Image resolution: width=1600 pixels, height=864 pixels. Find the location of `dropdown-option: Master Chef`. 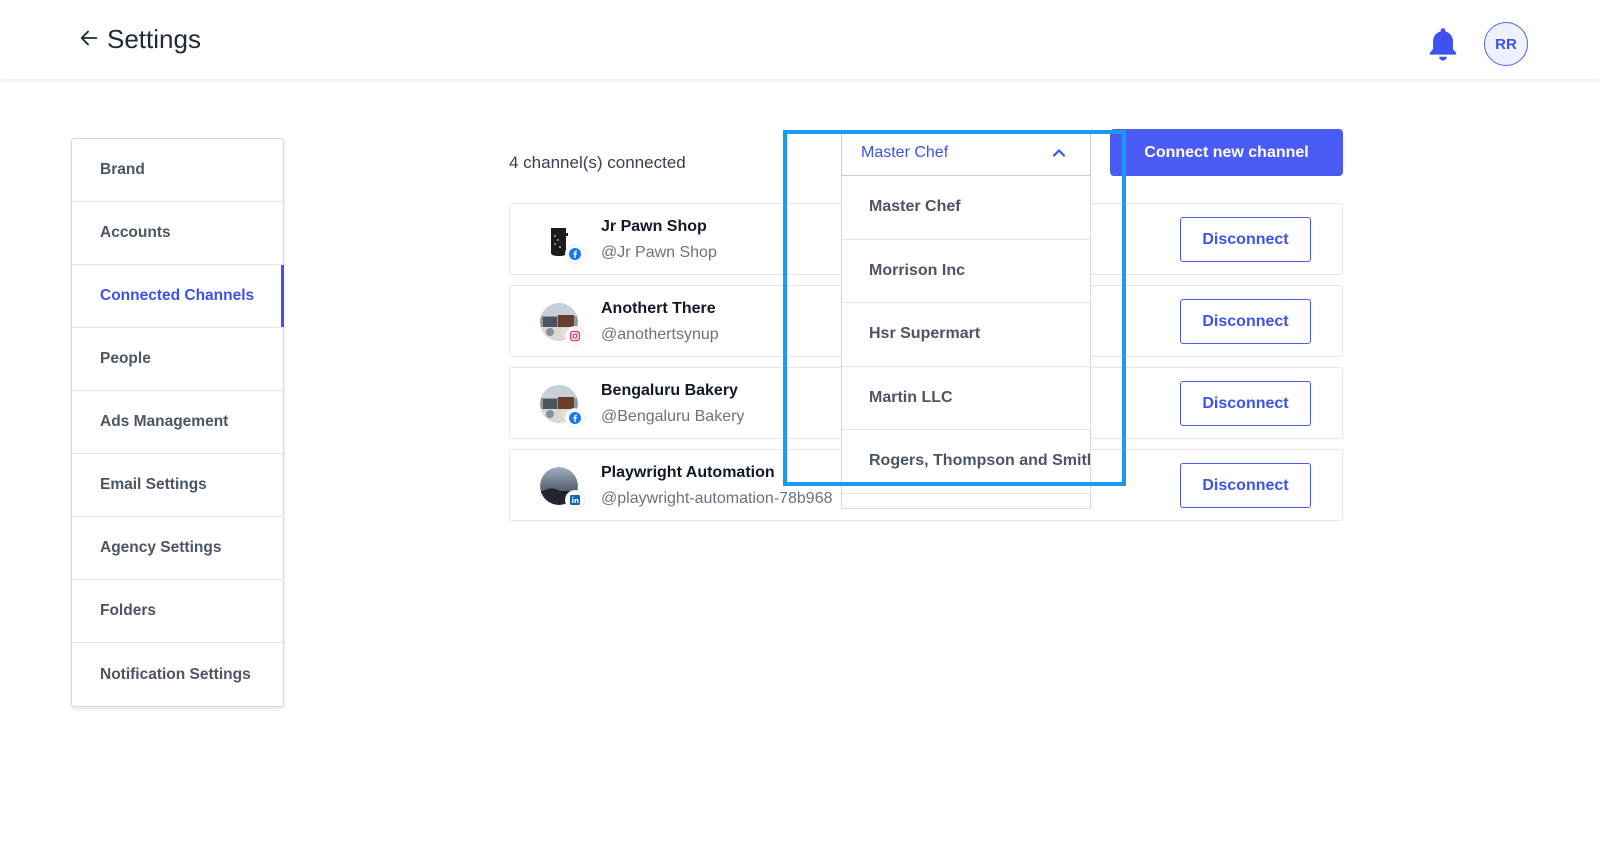

dropdown-option: Master Chef is located at coordinates (966, 208).